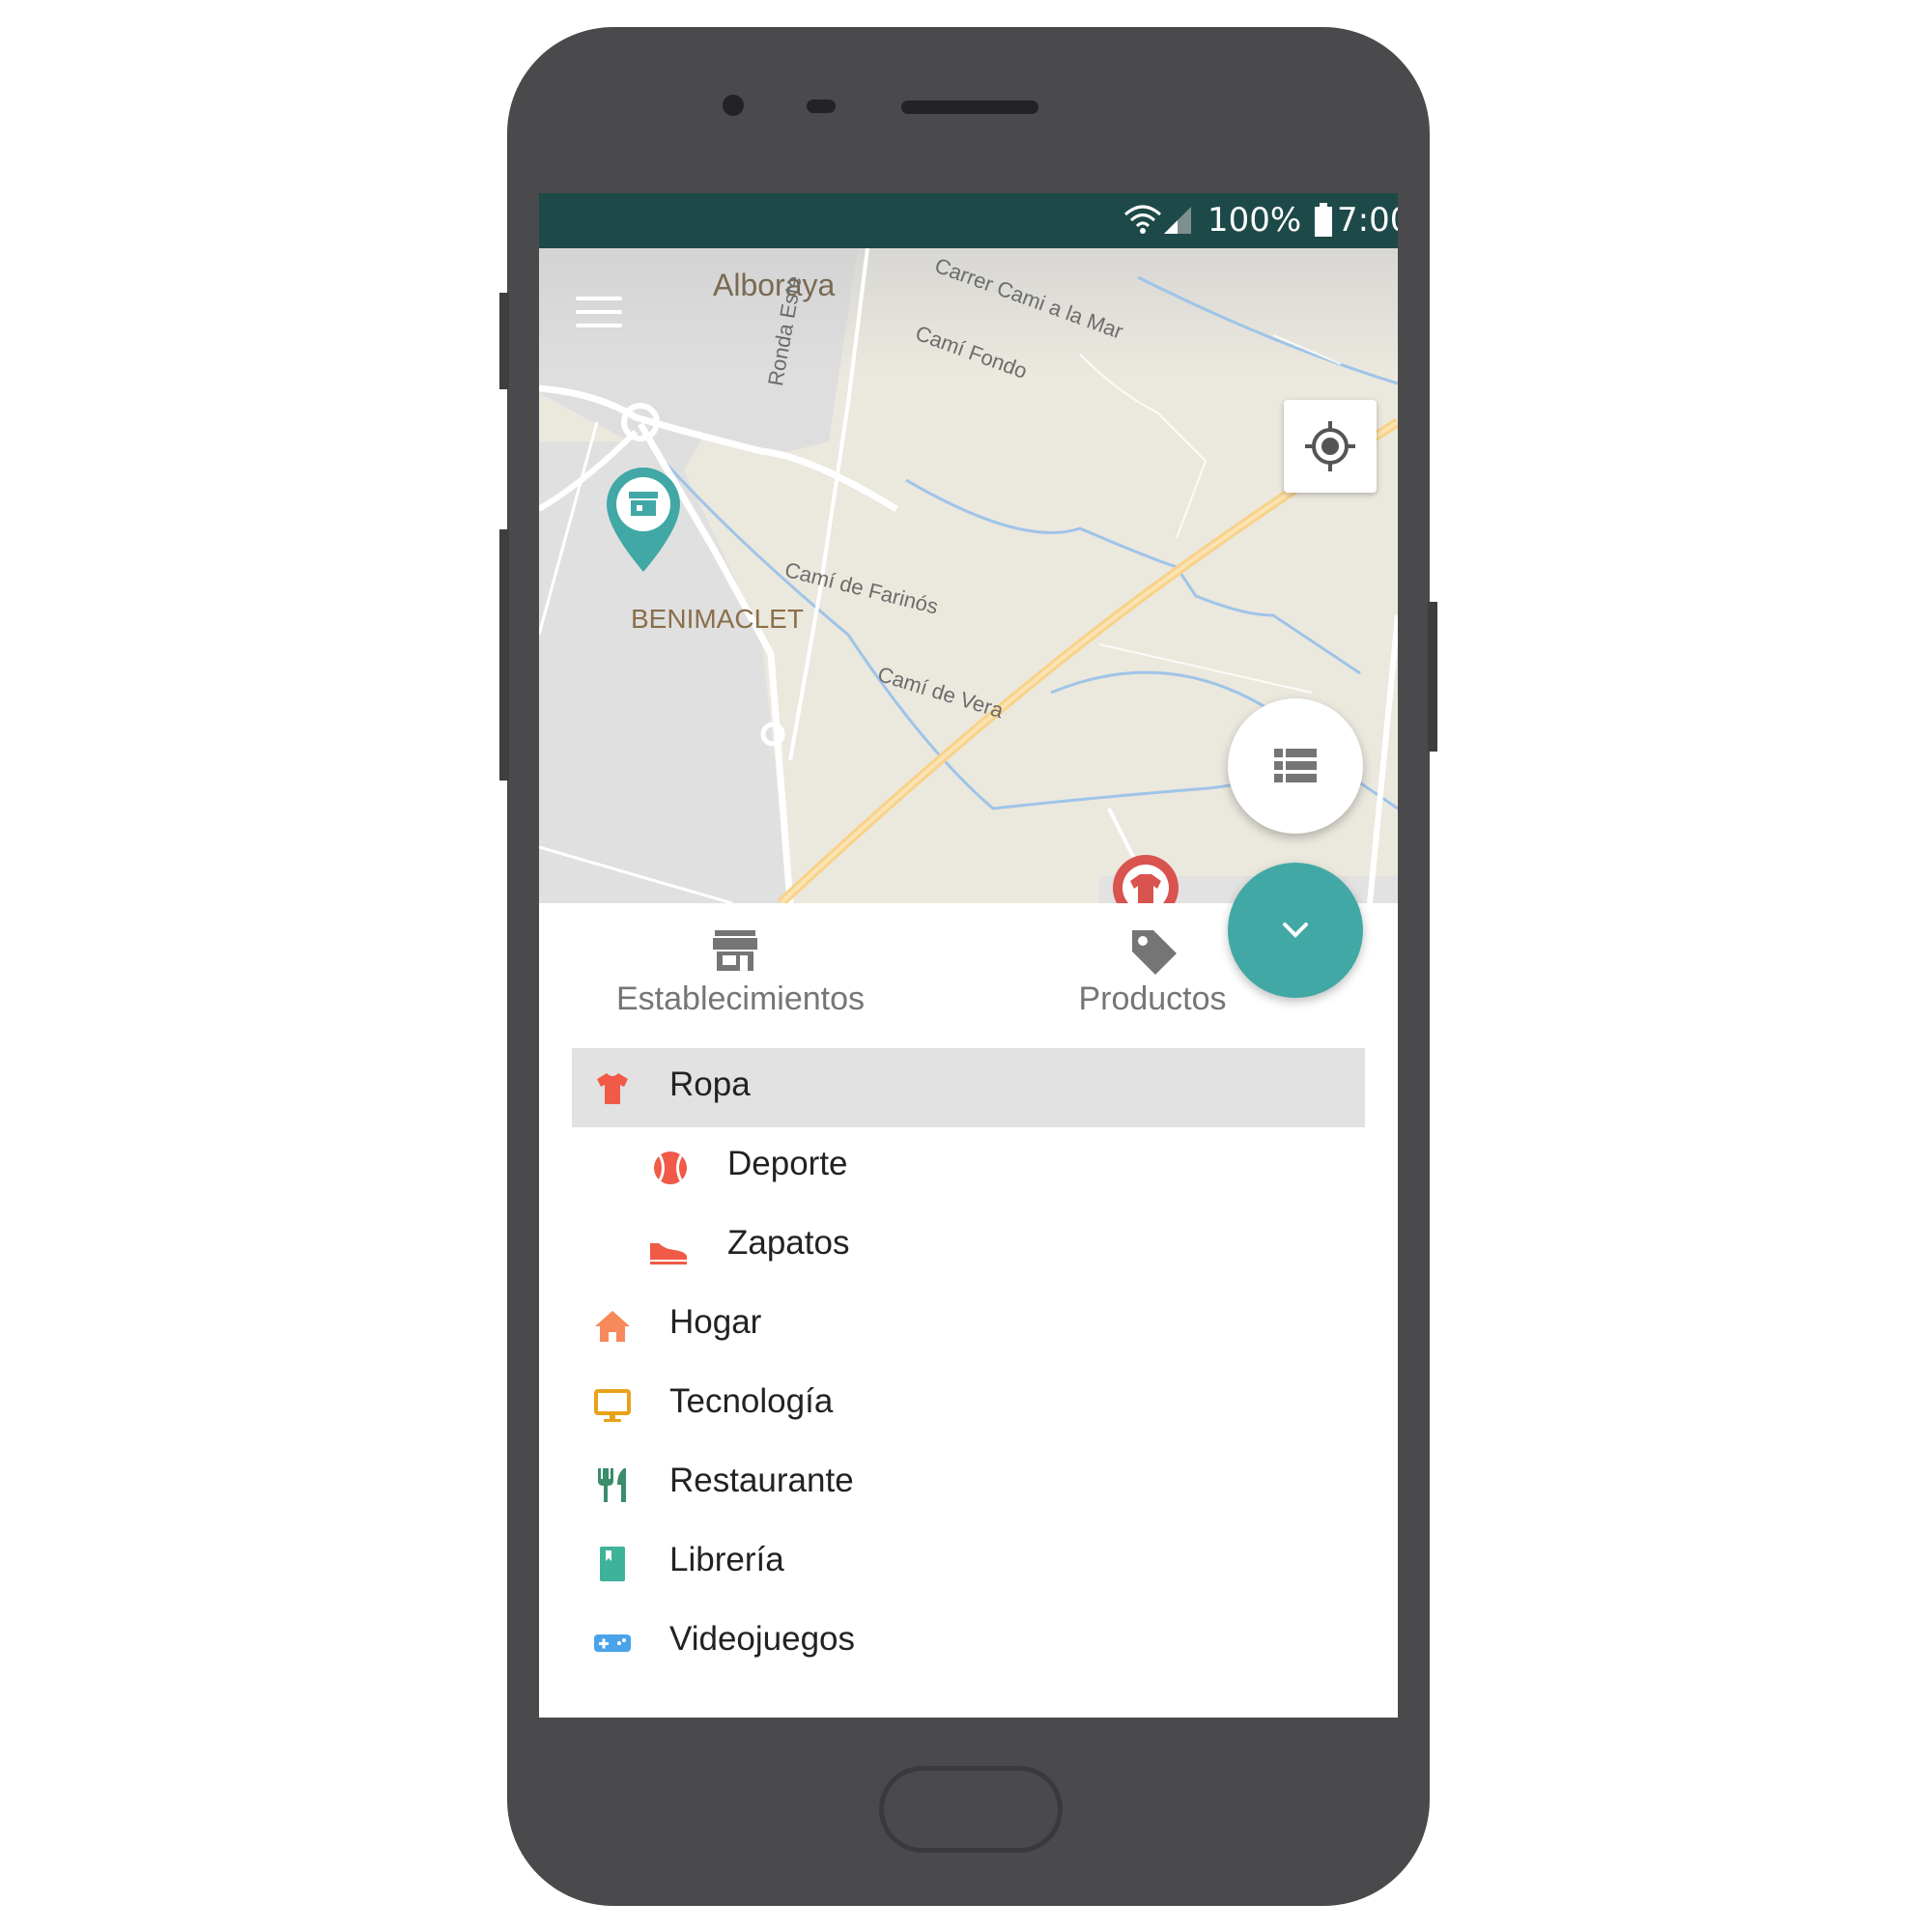  I want to click on list-item-videojuegos: Videojuegos, so click(968, 1642).